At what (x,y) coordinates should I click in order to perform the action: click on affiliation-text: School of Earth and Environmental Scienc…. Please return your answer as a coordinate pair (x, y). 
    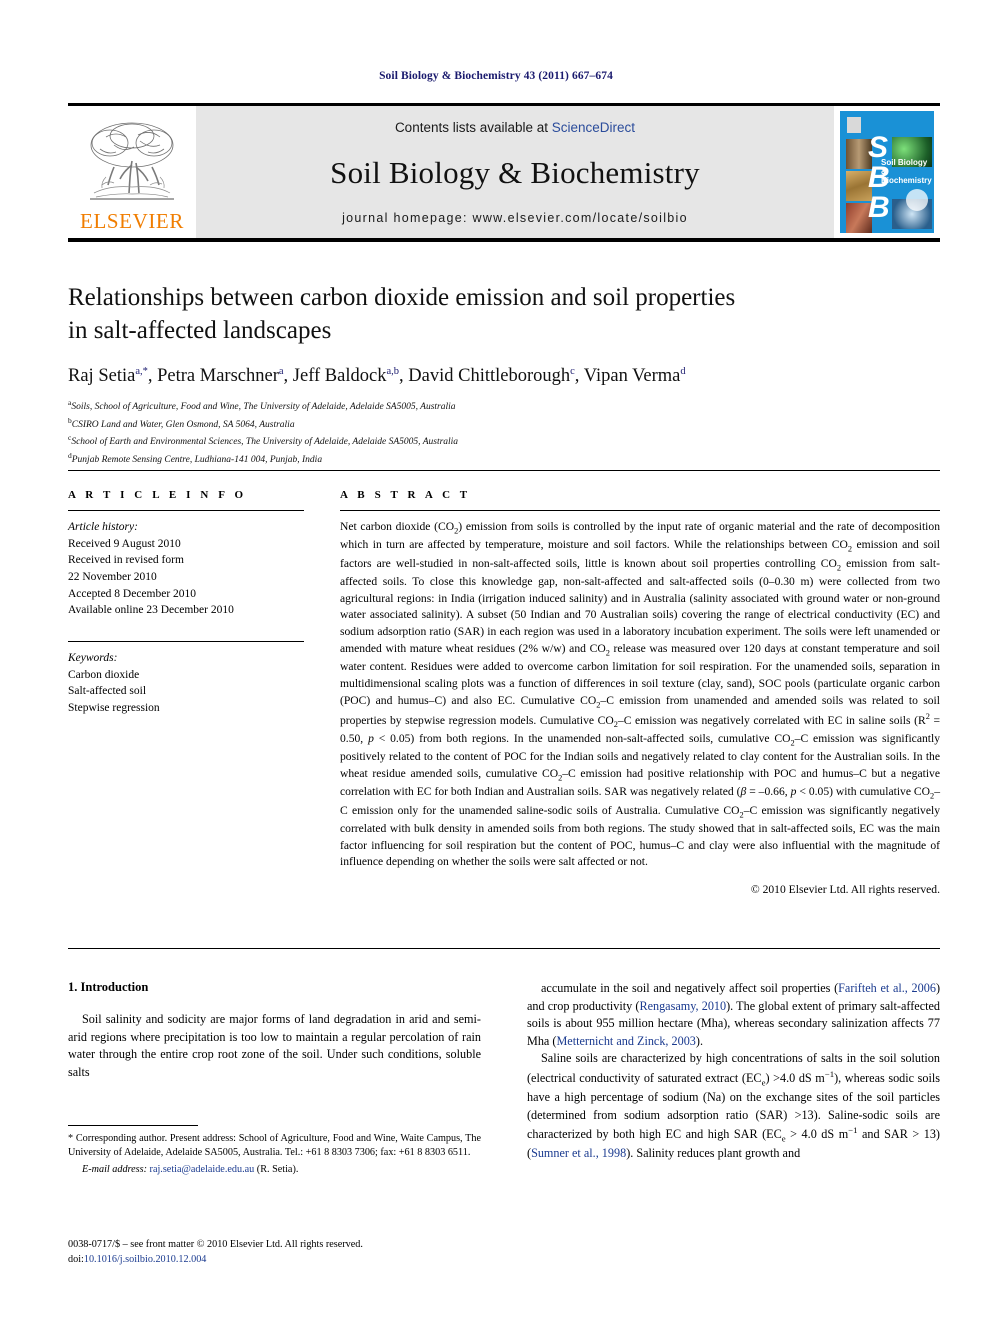
    Looking at the image, I should click on (265, 442).